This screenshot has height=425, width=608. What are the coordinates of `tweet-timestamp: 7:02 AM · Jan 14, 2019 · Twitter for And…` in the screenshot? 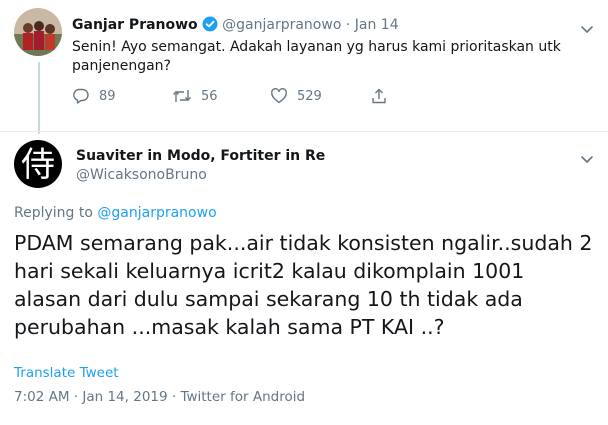 It's located at (159, 397).